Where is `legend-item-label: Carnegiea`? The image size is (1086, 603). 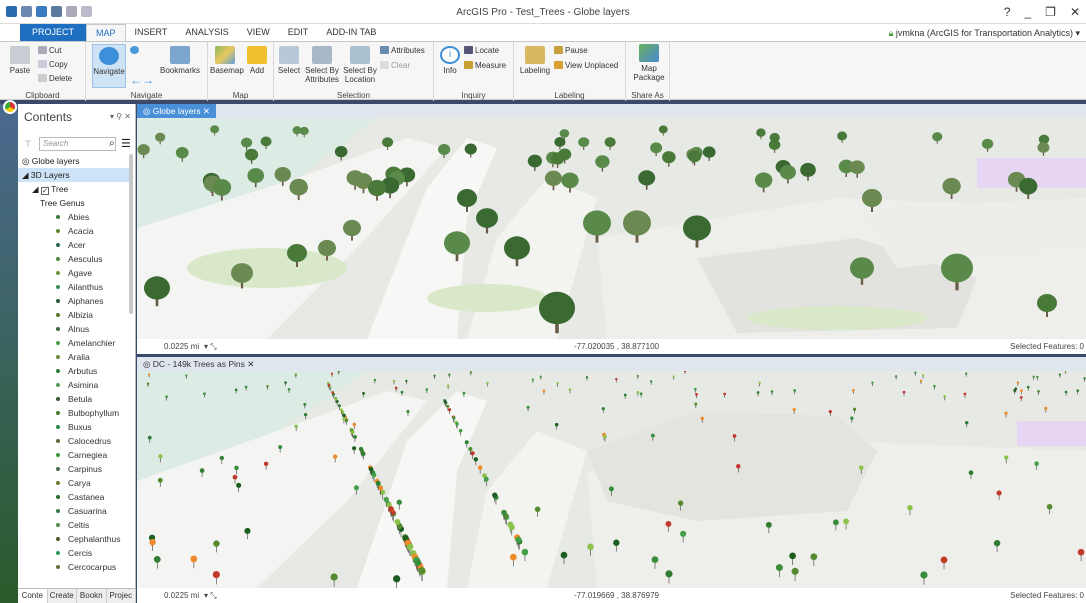
legend-item-label: Carnegiea is located at coordinates (88, 455).